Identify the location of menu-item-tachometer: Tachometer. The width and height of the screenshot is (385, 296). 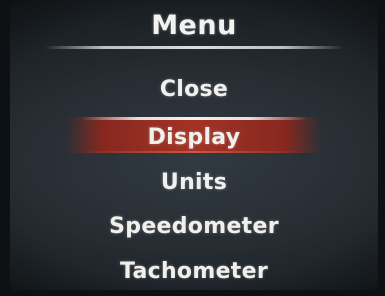
(194, 271).